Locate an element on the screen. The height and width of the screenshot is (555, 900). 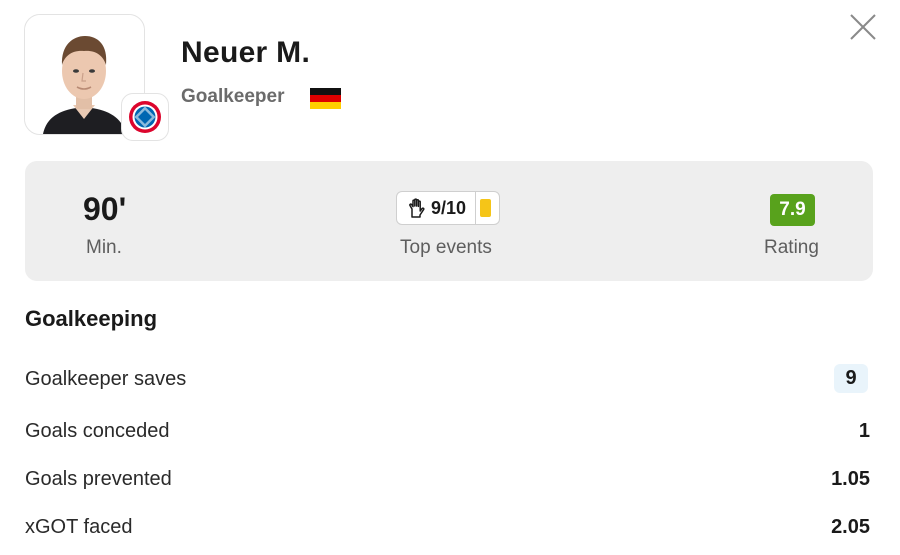
saves-value: 9/10 is located at coordinates (448, 207).